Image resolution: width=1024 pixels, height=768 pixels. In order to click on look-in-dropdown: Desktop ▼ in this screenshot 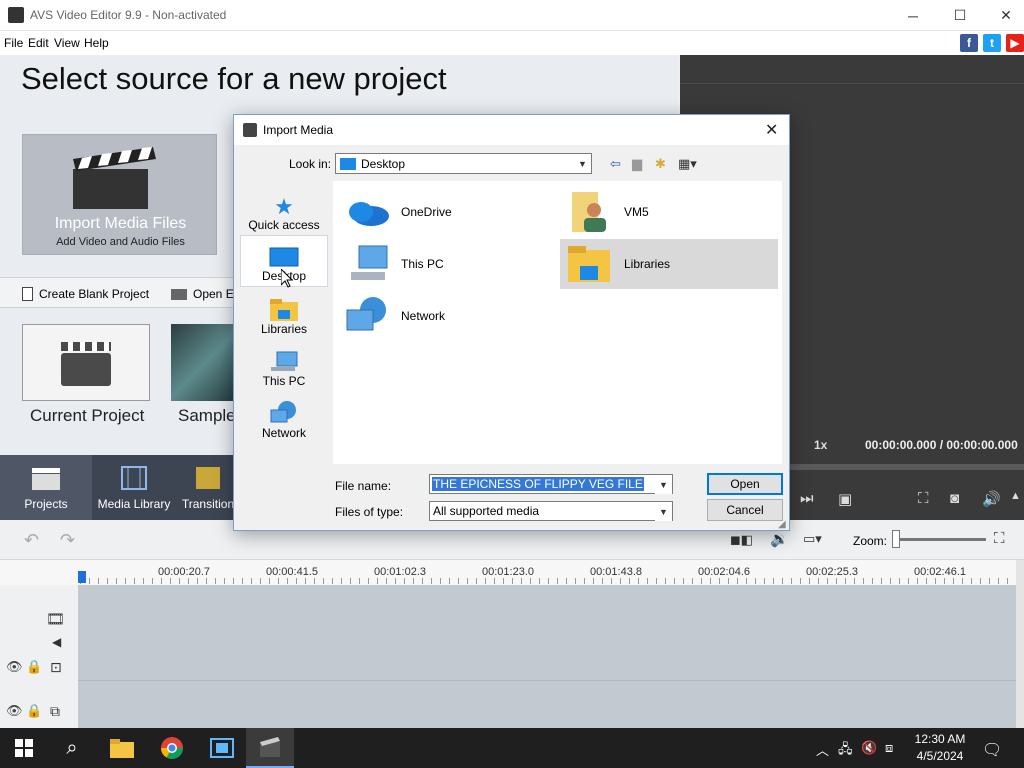, I will do `click(463, 163)`.